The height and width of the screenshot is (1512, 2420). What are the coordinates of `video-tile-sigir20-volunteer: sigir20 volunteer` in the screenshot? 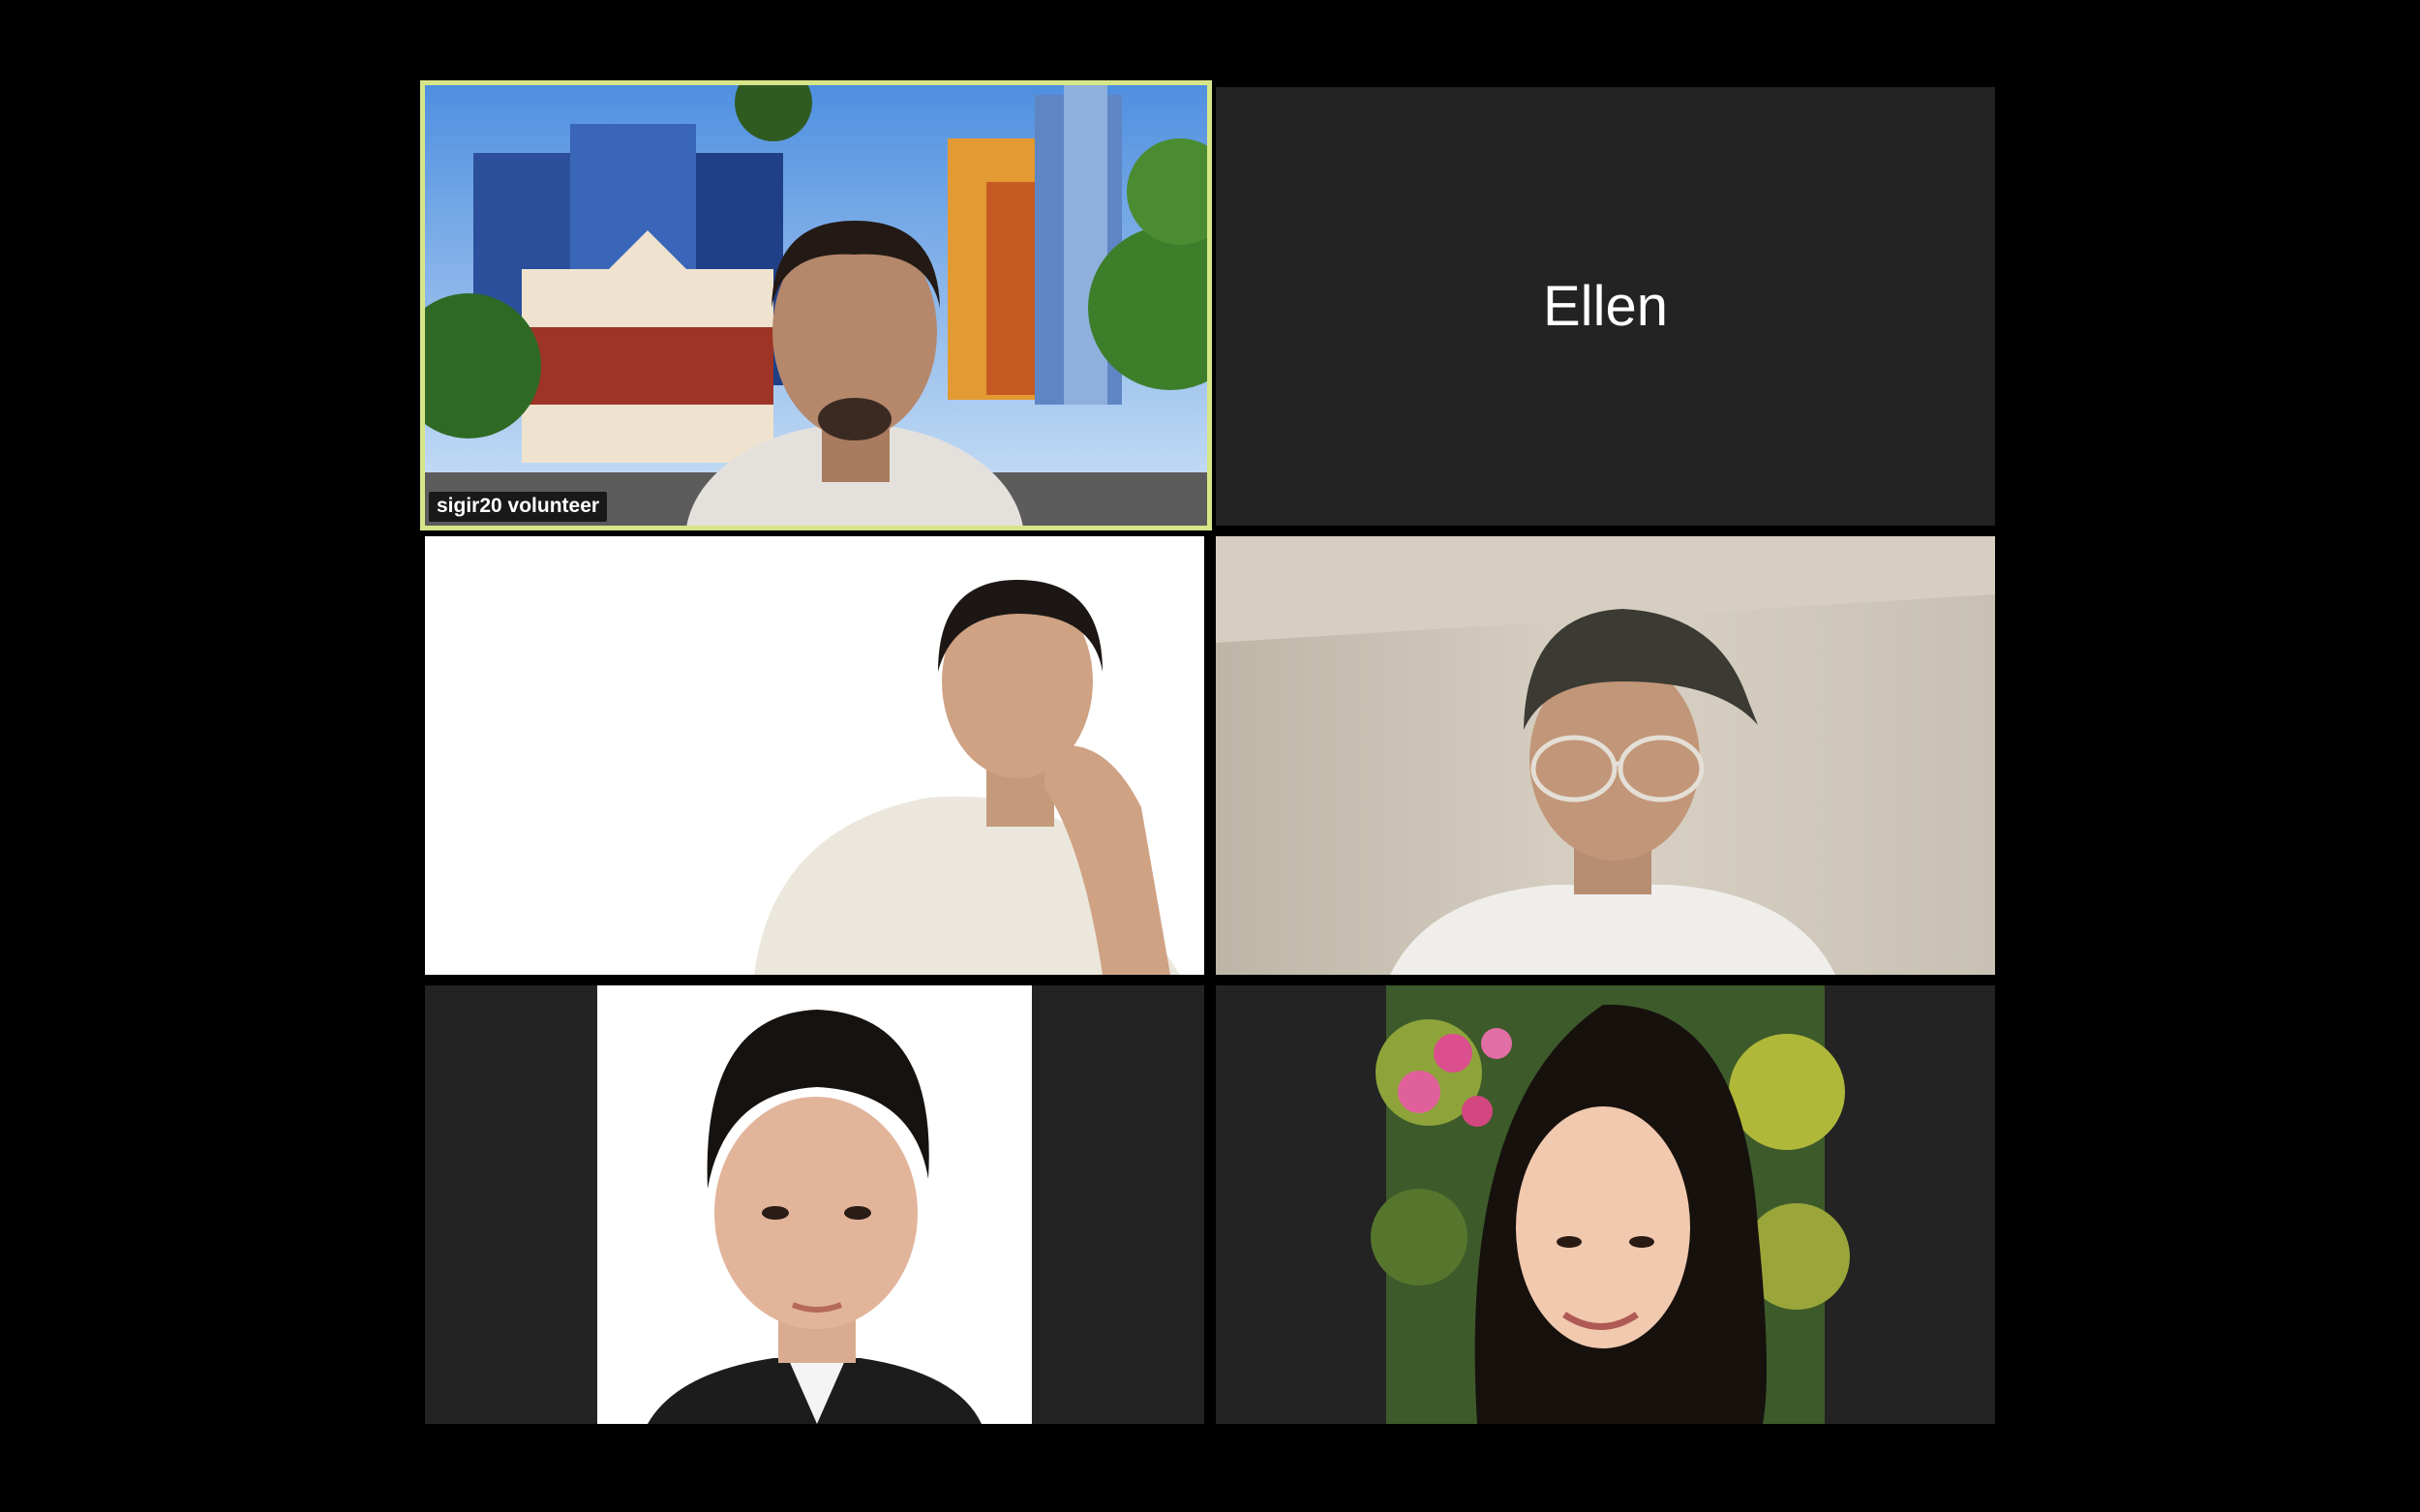 It's located at (816, 305).